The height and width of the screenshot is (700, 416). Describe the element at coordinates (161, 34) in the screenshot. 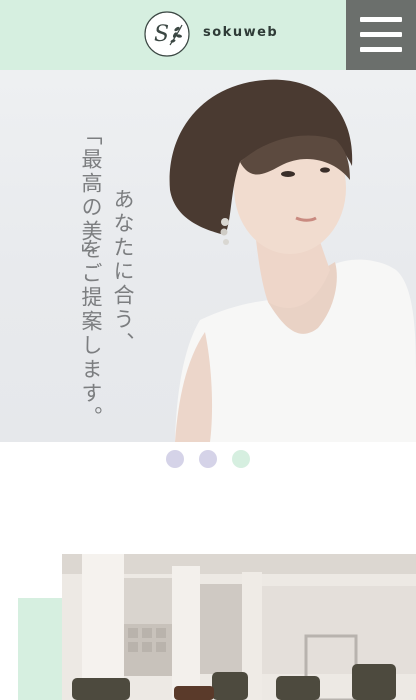

I see `svg-text: S` at that location.